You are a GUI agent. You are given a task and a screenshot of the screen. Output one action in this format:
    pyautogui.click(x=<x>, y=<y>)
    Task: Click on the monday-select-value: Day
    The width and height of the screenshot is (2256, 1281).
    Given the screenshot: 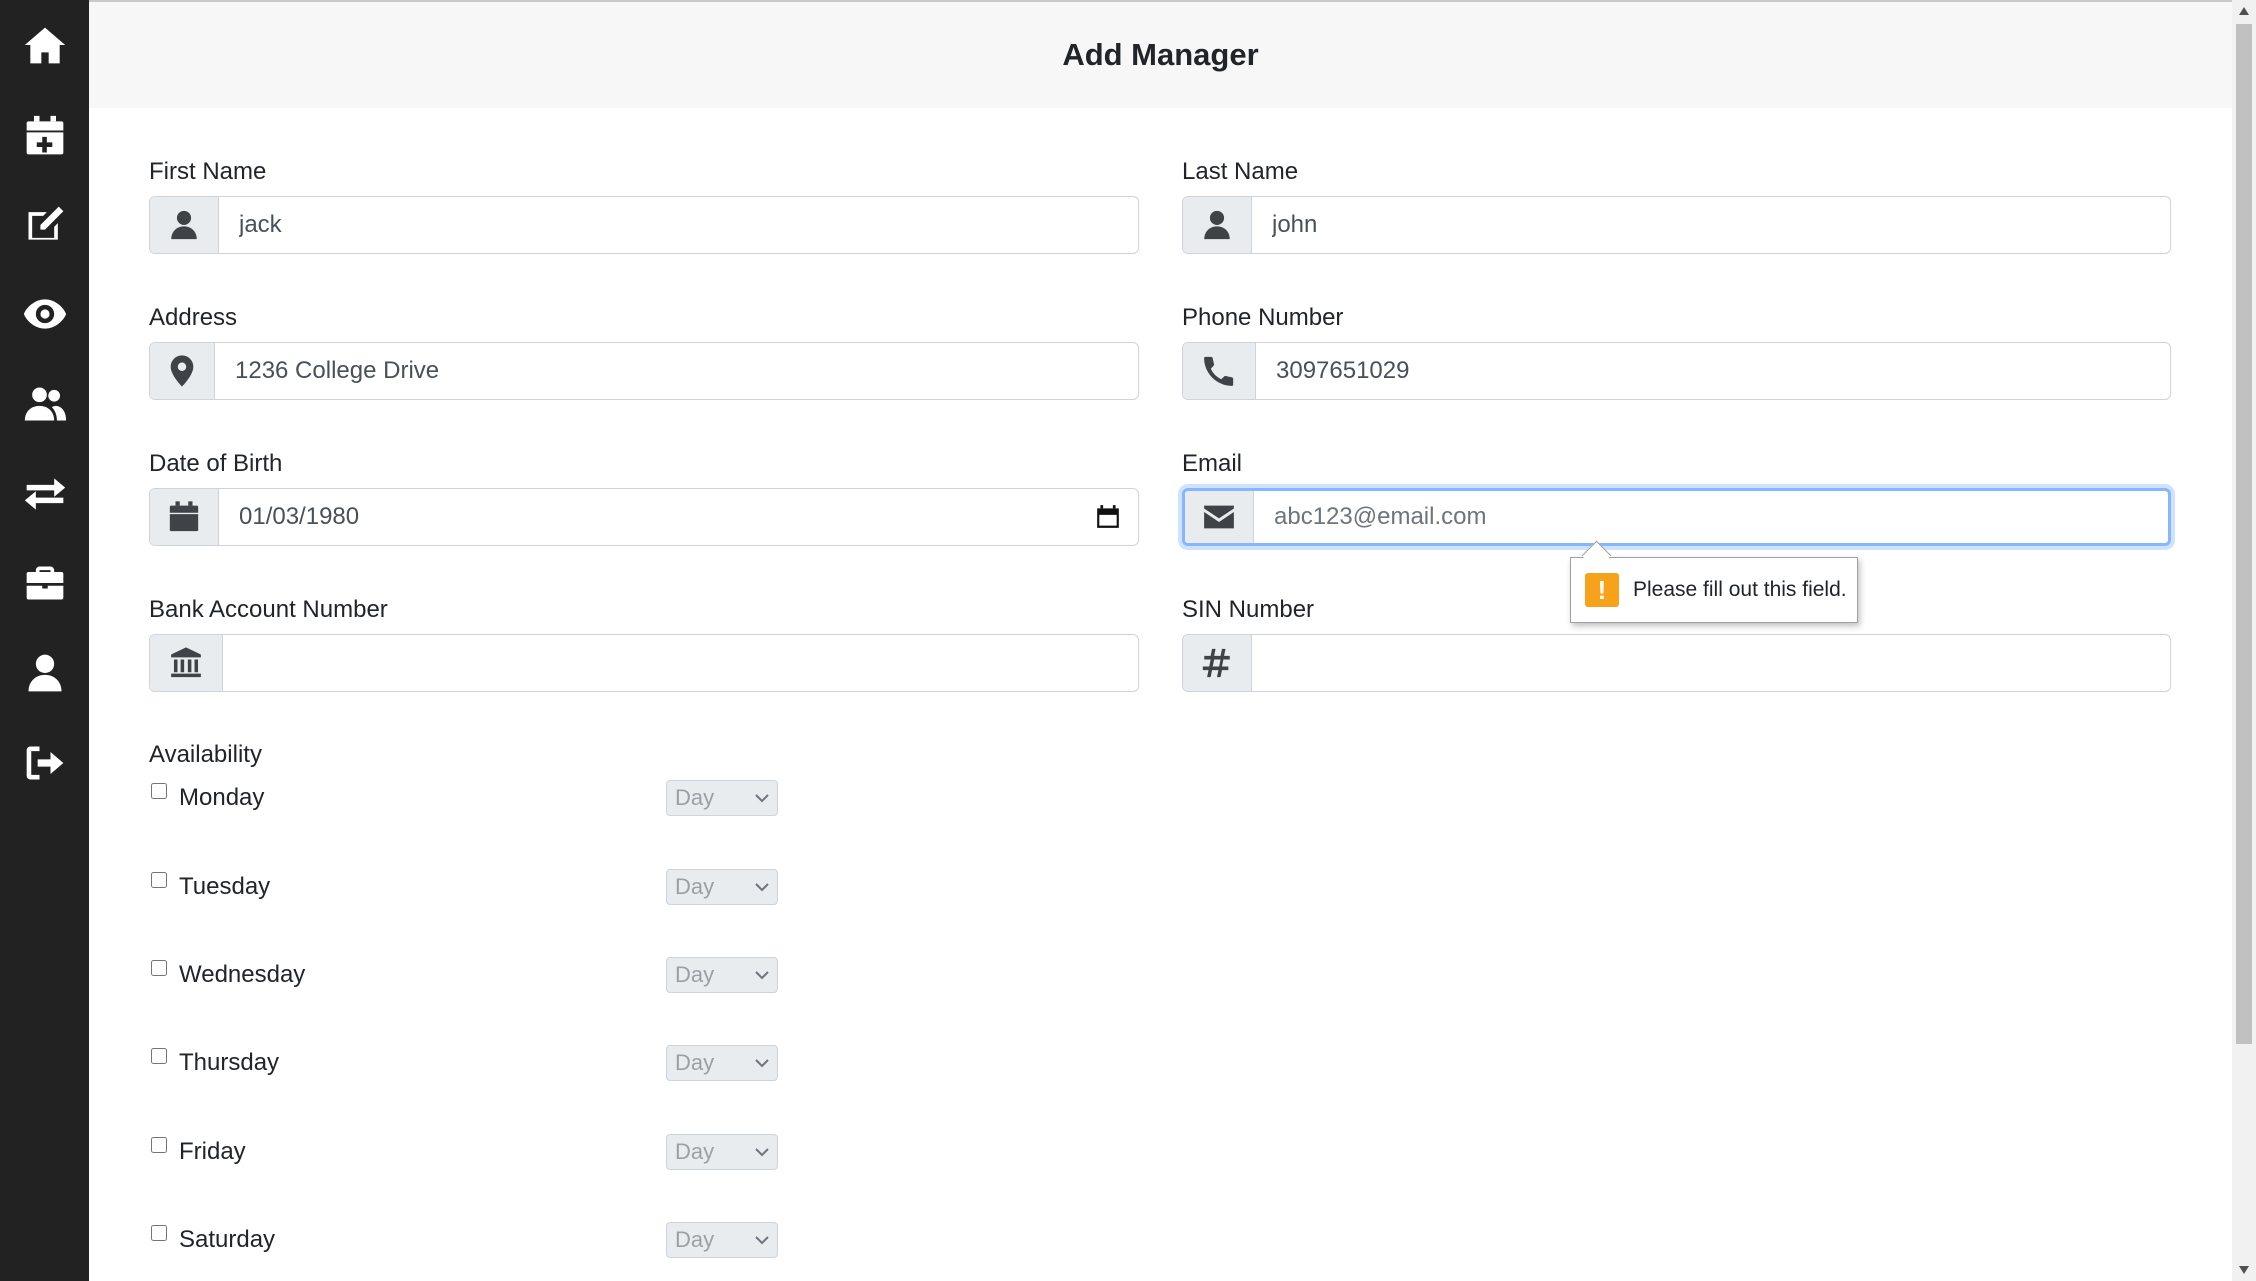 What is the action you would take?
    pyautogui.click(x=695, y=797)
    